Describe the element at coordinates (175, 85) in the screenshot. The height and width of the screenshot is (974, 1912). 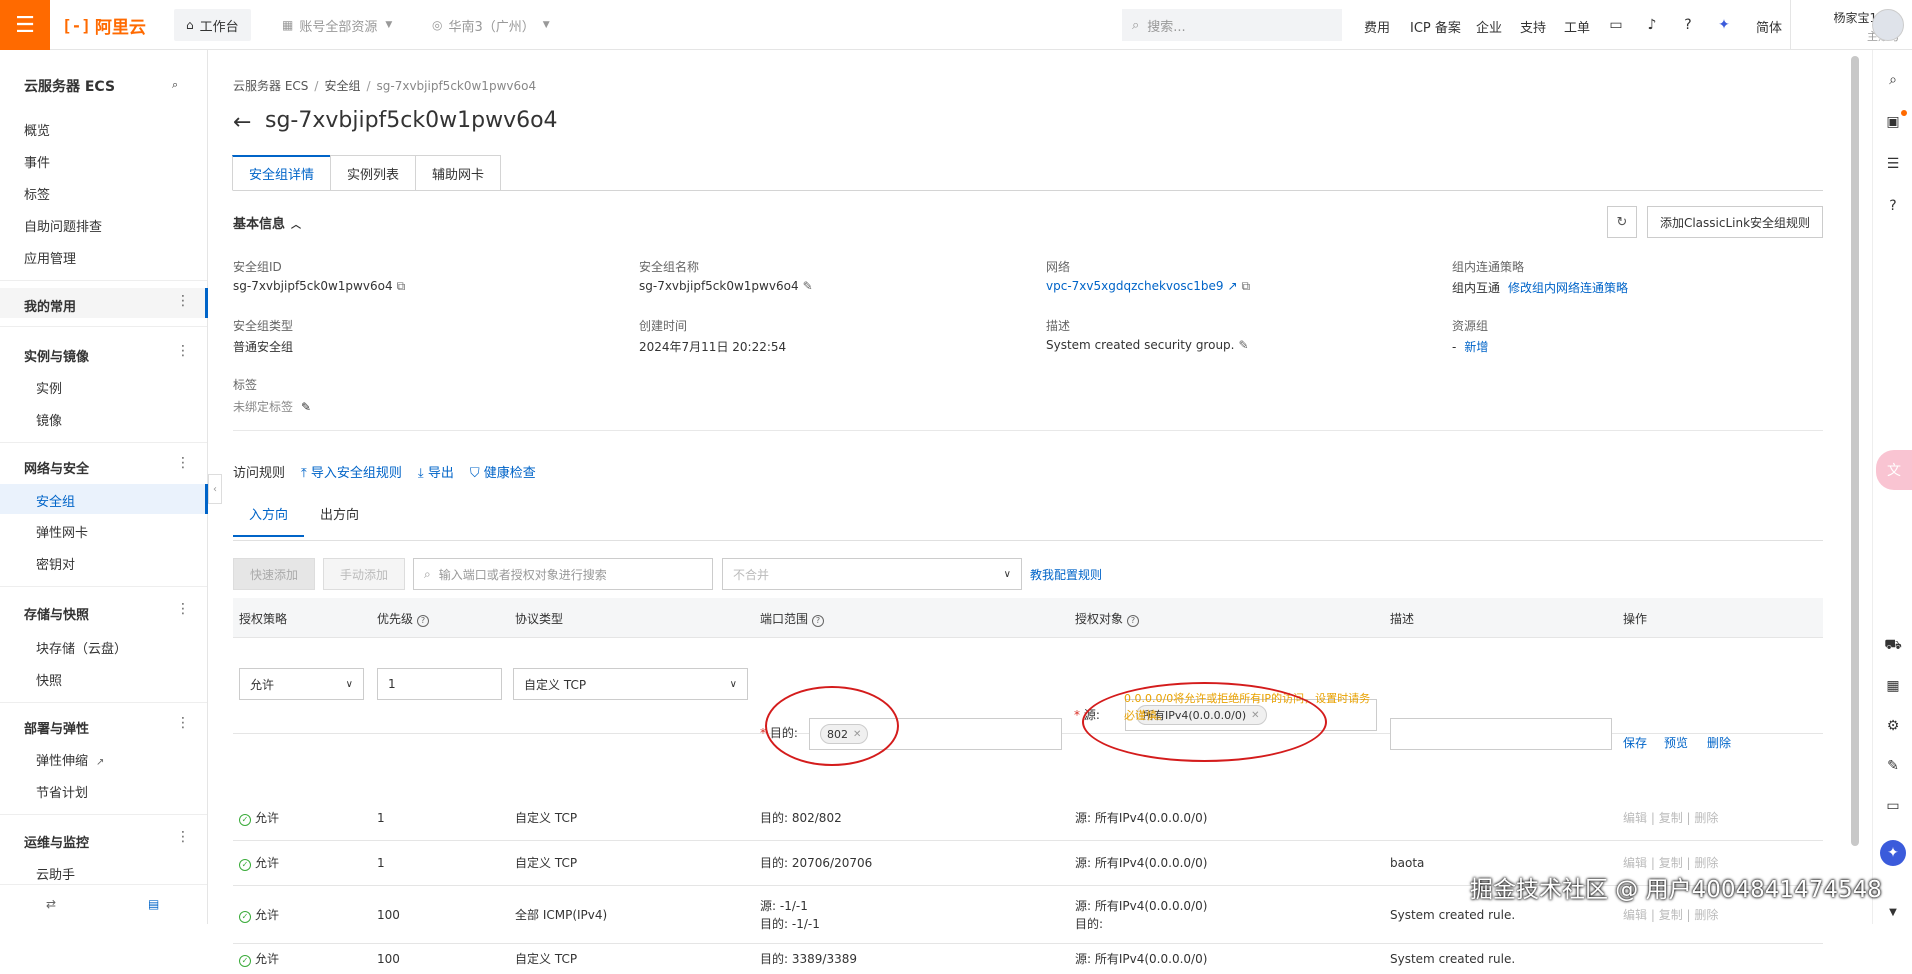
I see `sidebar-search-icon: ⌕` at that location.